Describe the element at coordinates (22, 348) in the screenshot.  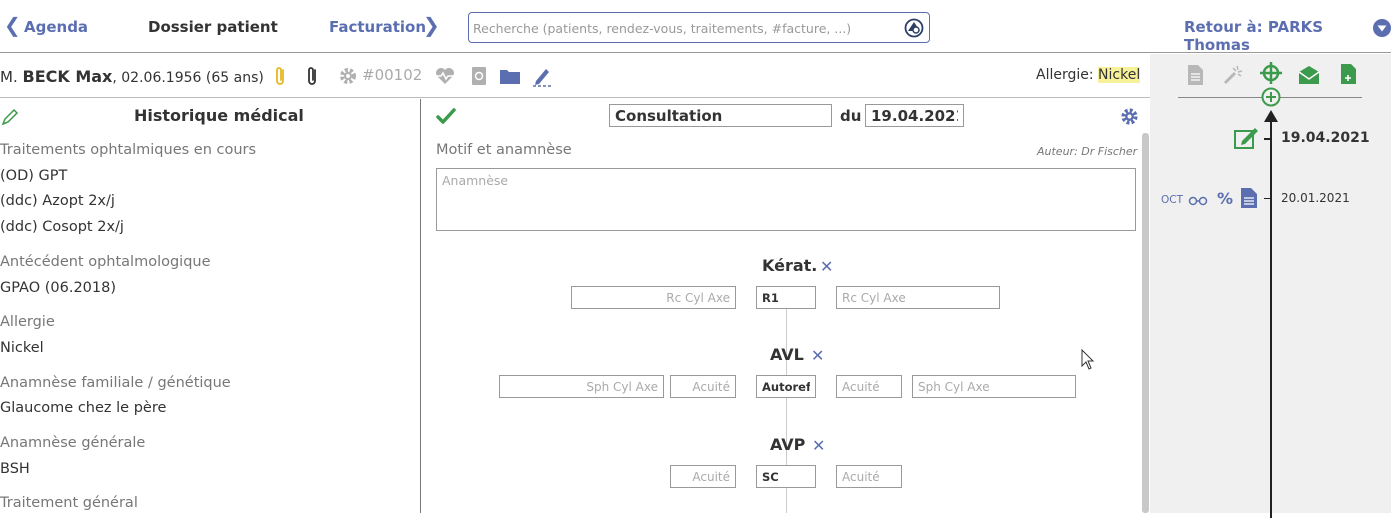
I see `history-value: Nickel` at that location.